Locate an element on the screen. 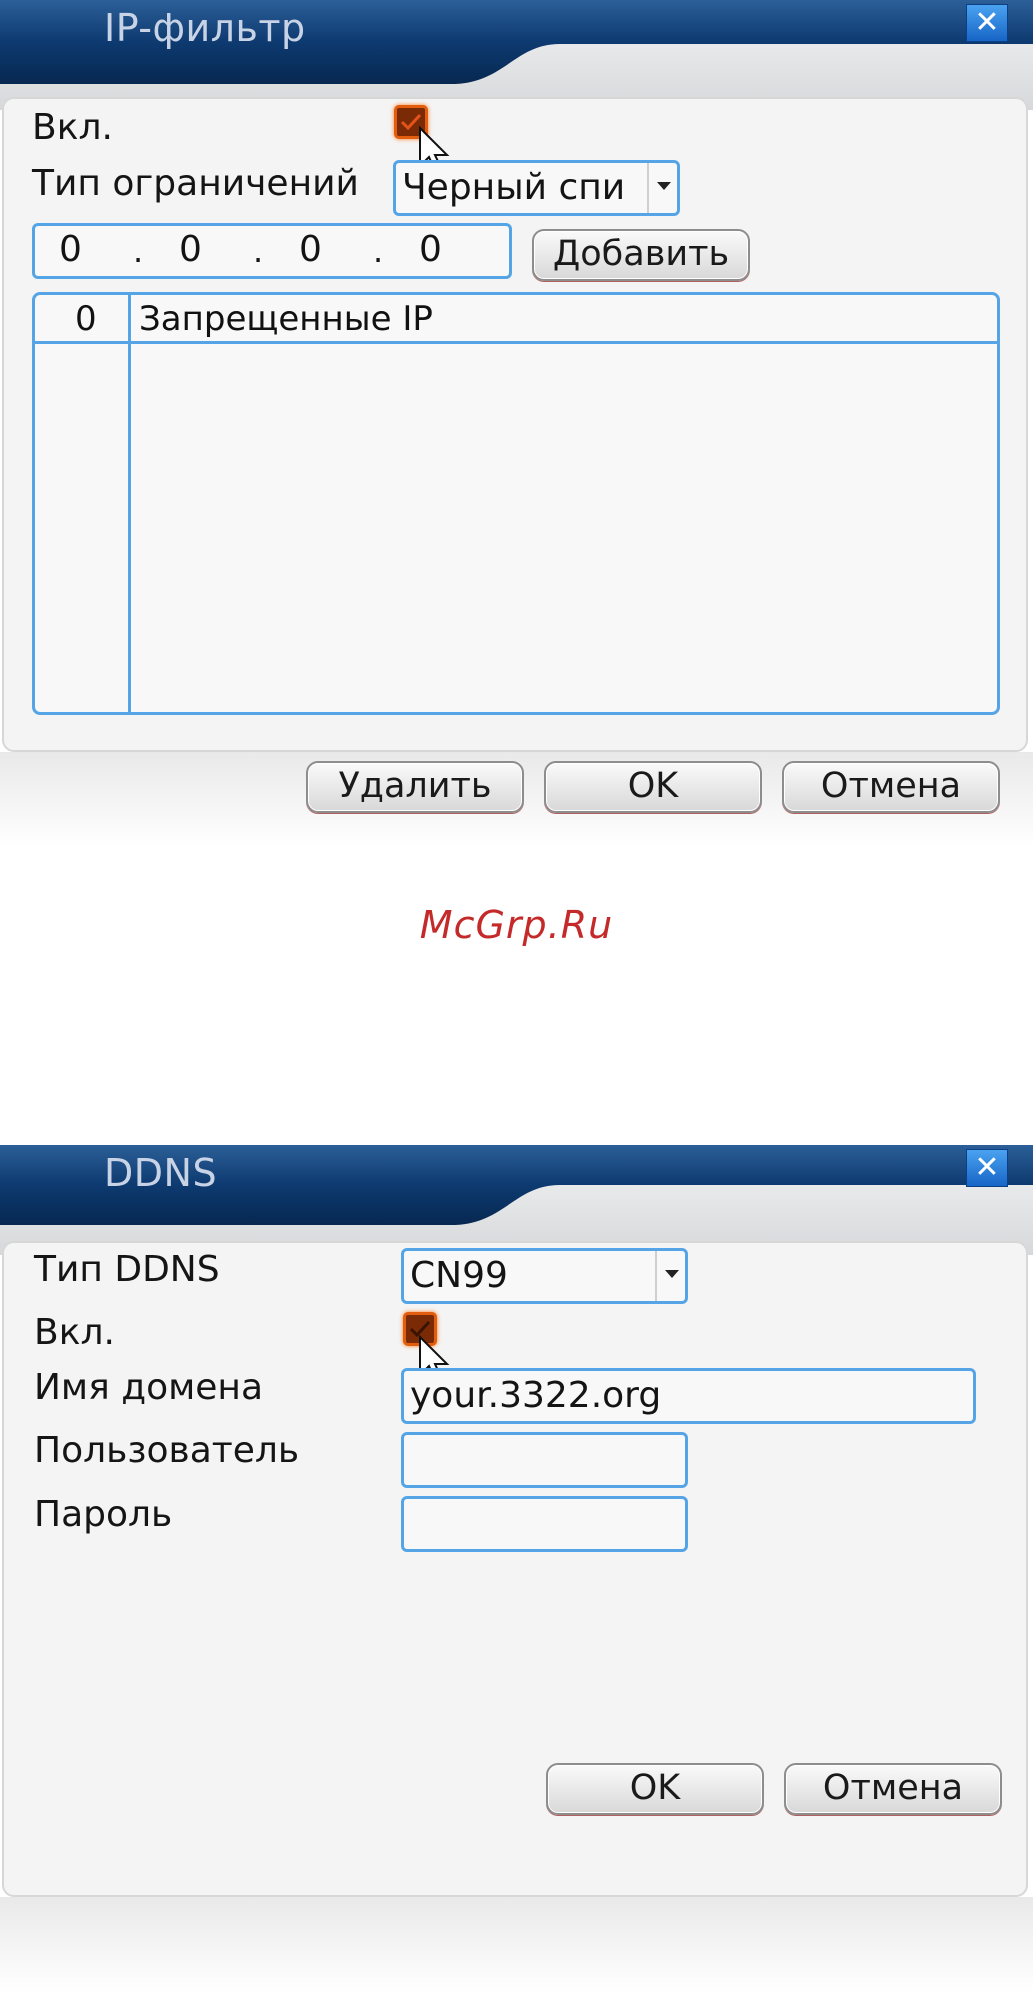 The height and width of the screenshot is (1993, 1033). ip-octet-4: 0 is located at coordinates (430, 249).